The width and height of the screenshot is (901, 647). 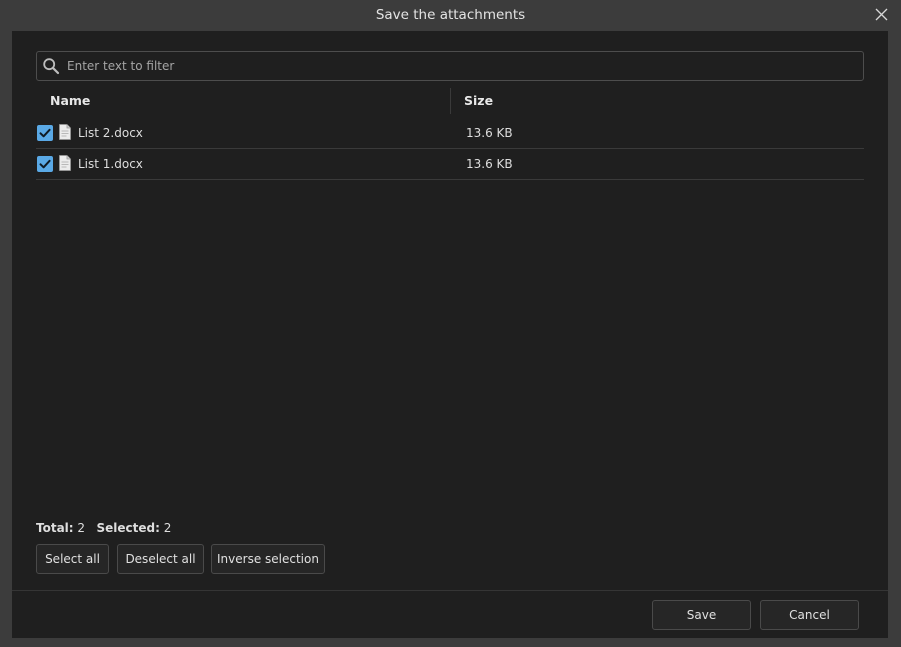 I want to click on attachment-list: List 2.docx 13.6 KB List 1.docx 13.6 KB, so click(x=450, y=149).